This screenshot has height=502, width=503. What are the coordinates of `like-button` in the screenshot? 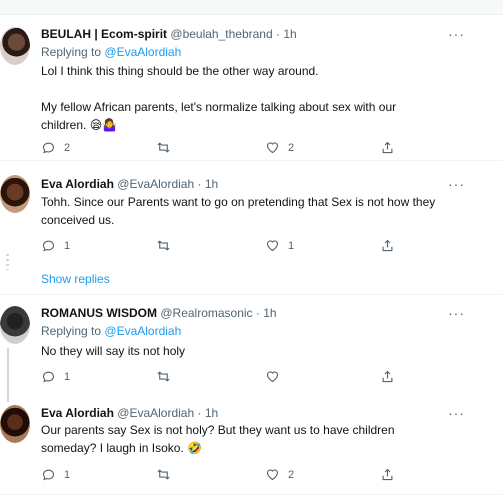 It's located at (276, 376).